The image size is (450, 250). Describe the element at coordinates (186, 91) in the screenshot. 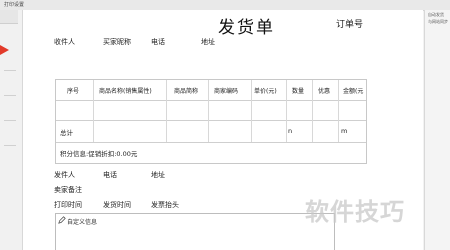

I see `column-header-short-name: 商品简称` at that location.